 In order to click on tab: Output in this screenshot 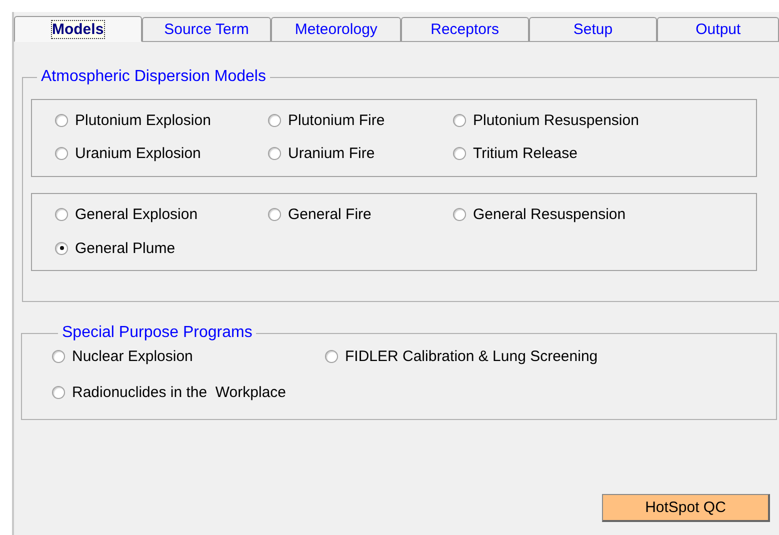, I will do `click(718, 29)`.